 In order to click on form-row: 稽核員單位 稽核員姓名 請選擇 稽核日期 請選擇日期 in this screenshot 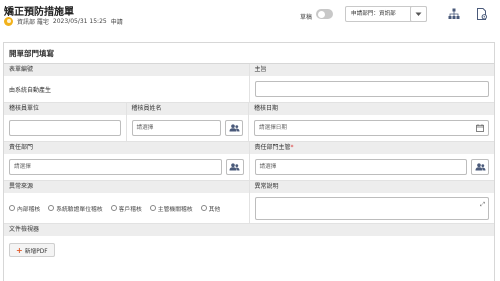, I will do `click(249, 122)`.